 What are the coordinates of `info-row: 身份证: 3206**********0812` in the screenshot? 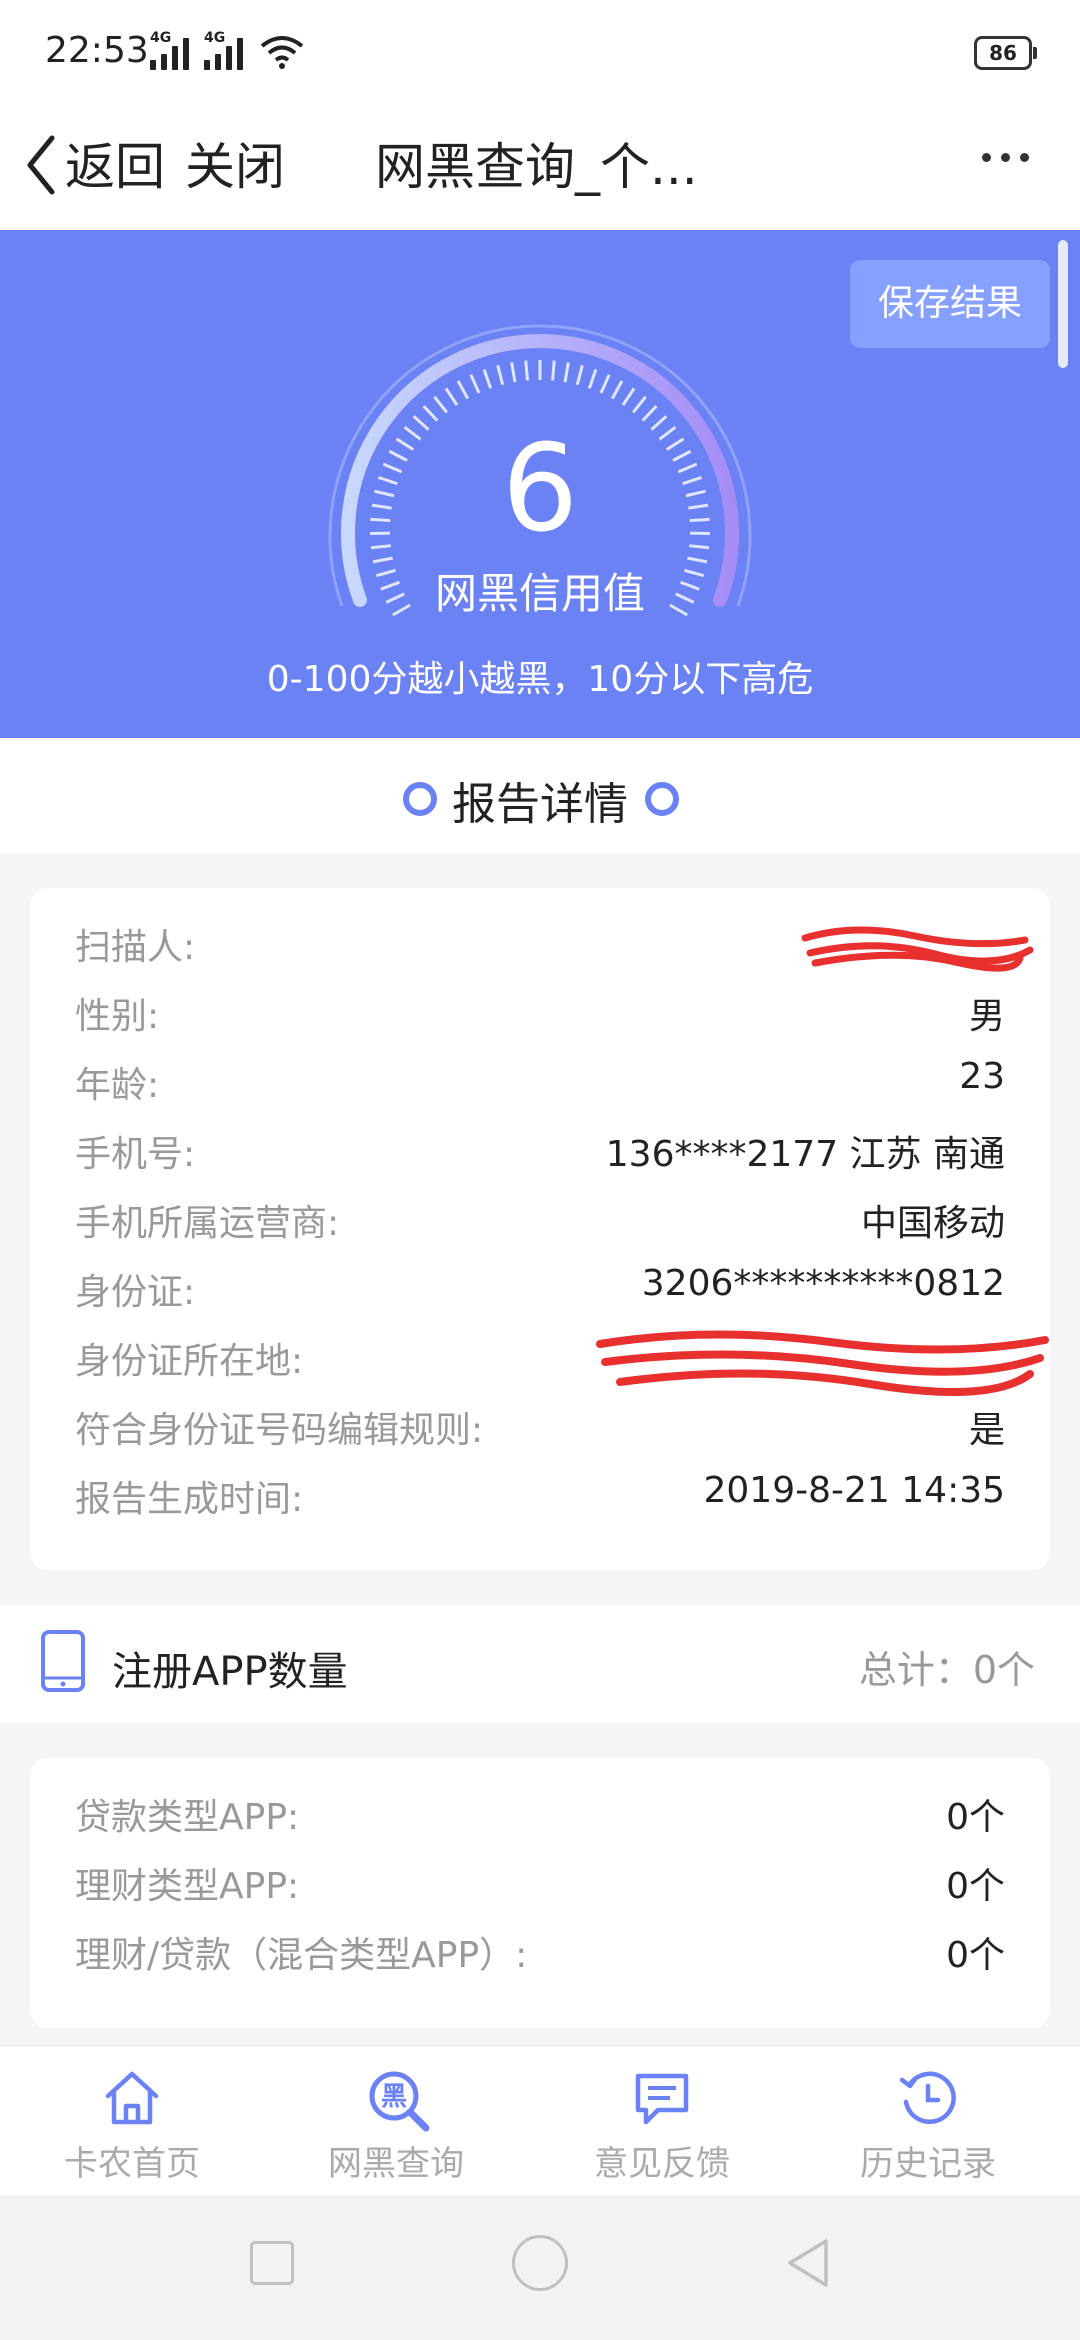 It's located at (540, 1293).